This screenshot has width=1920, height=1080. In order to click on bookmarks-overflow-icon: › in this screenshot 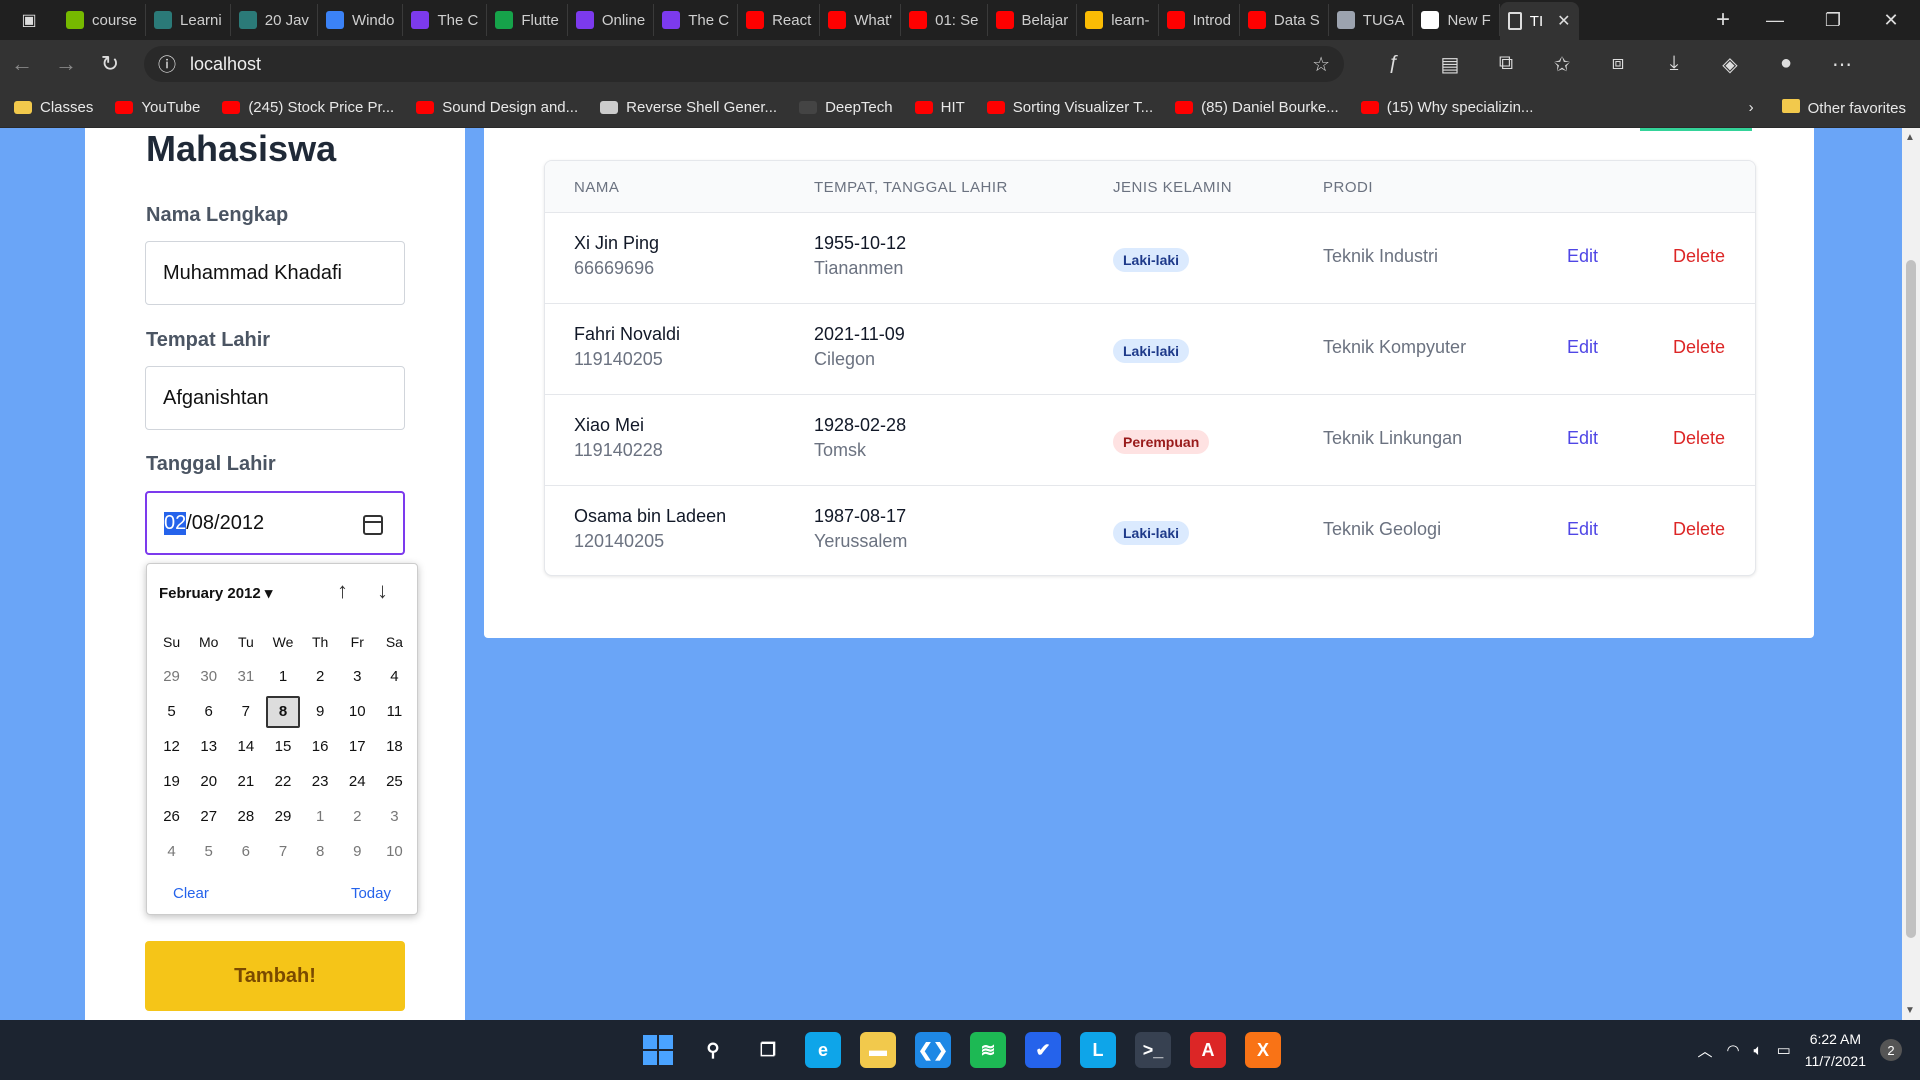, I will do `click(1751, 107)`.